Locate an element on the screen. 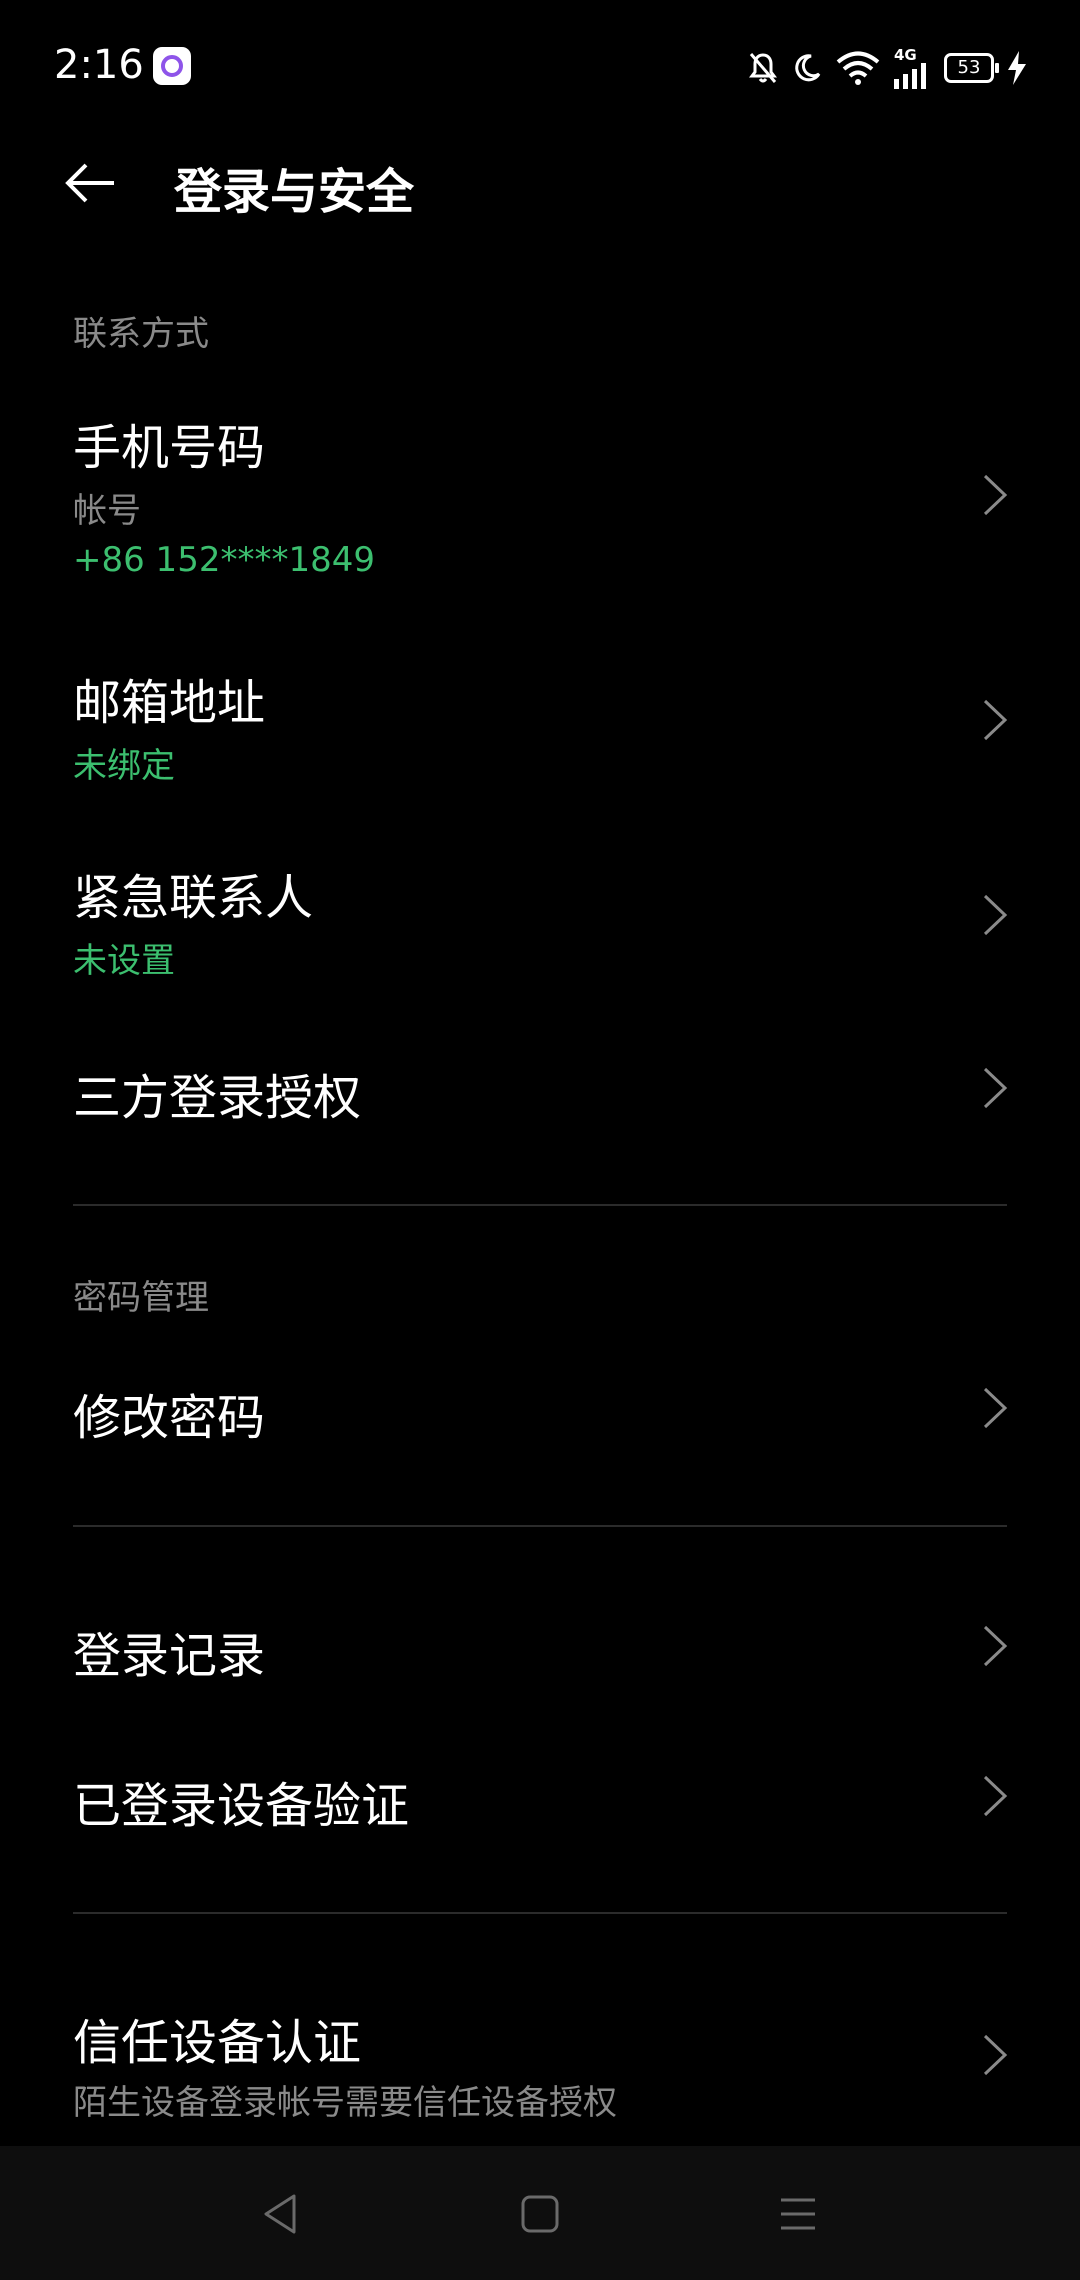 The width and height of the screenshot is (1080, 2280). nav-menu-button is located at coordinates (798, 2214).